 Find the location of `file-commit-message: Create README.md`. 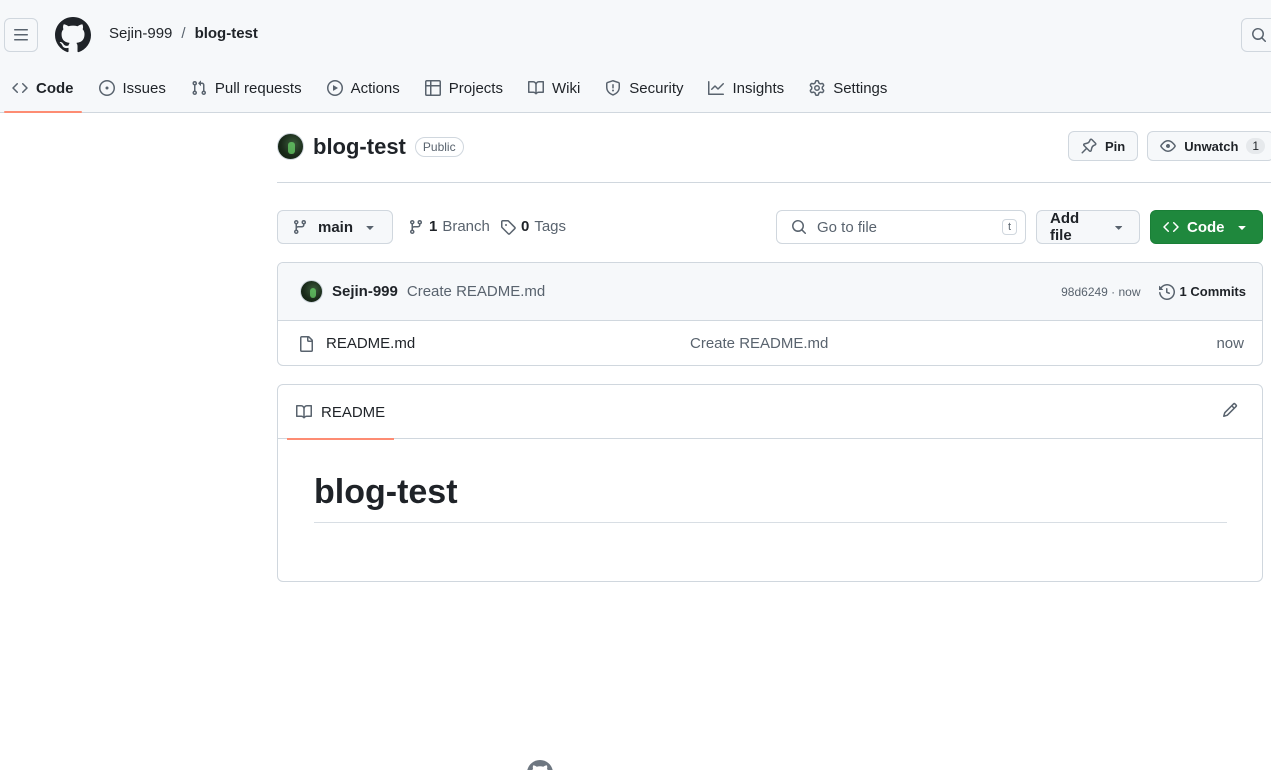

file-commit-message: Create README.md is located at coordinates (759, 343).